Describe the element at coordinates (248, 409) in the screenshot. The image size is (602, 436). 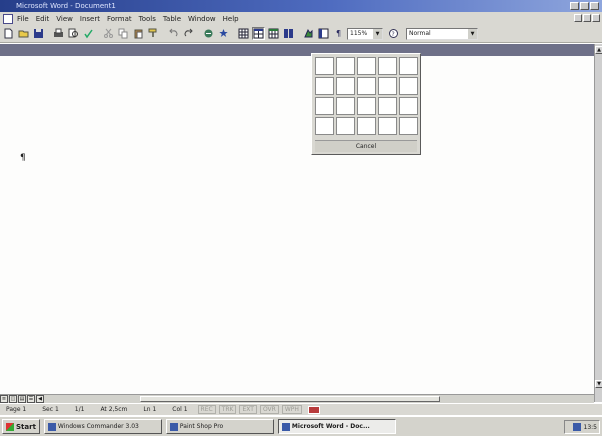
I see `mode-ext: EXT` at that location.